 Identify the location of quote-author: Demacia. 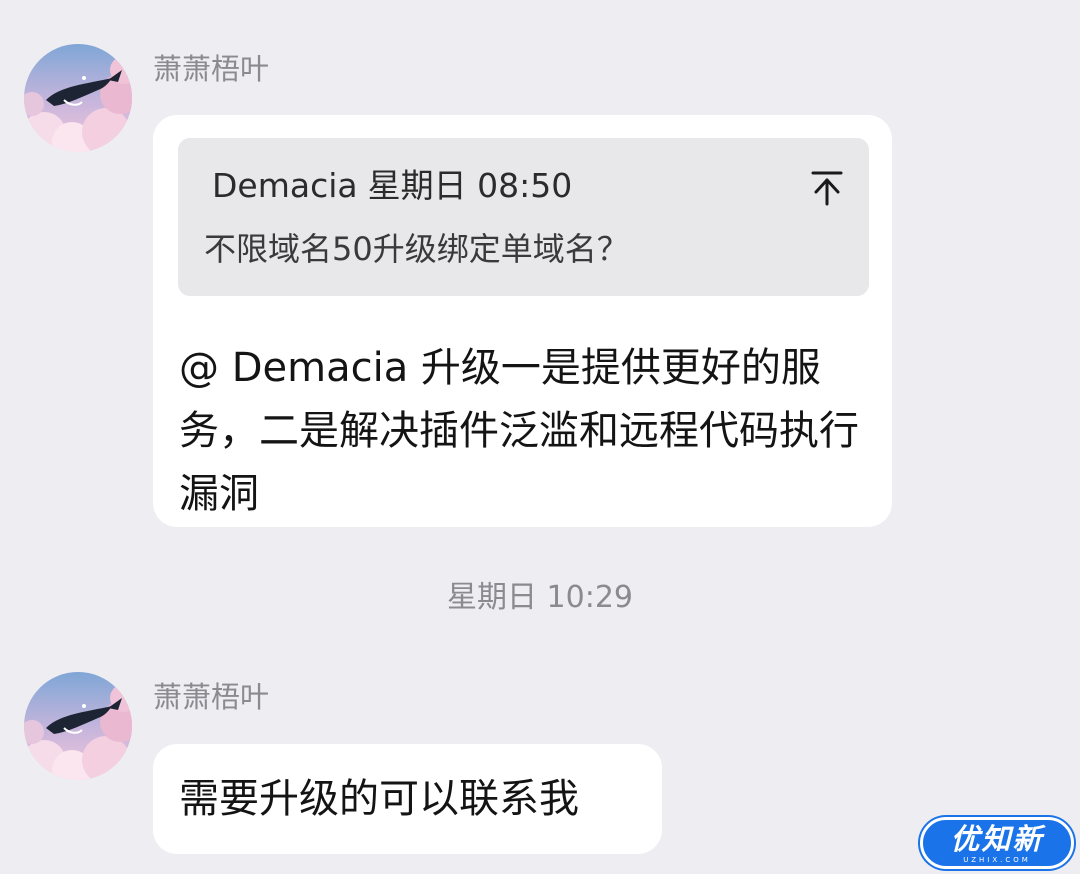
(285, 185).